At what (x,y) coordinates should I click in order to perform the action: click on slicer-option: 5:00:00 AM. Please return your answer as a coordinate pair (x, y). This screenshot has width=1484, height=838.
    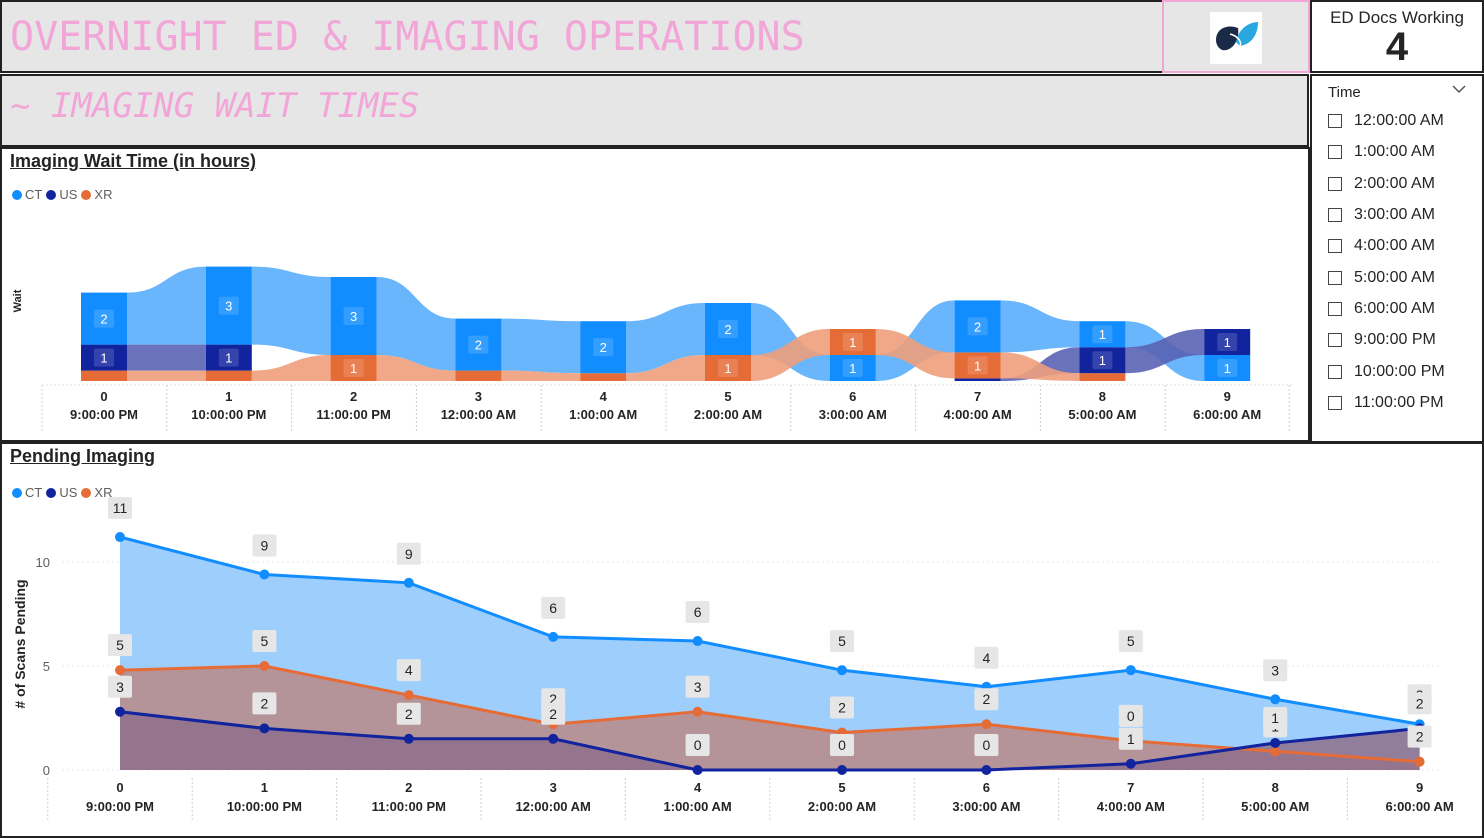
    Looking at the image, I should click on (1381, 278).